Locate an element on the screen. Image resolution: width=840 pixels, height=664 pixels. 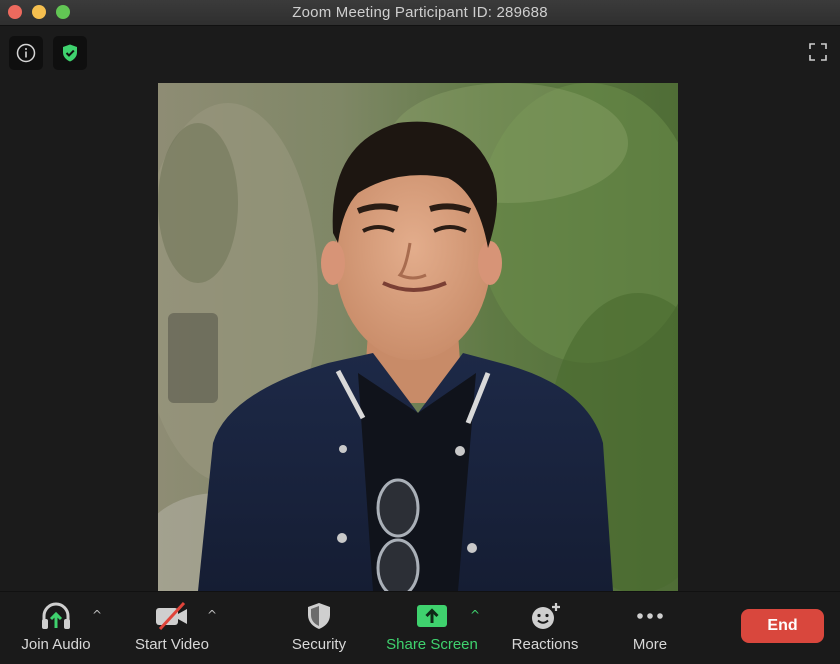
start-video-button: Start Video is located at coordinates (172, 626).